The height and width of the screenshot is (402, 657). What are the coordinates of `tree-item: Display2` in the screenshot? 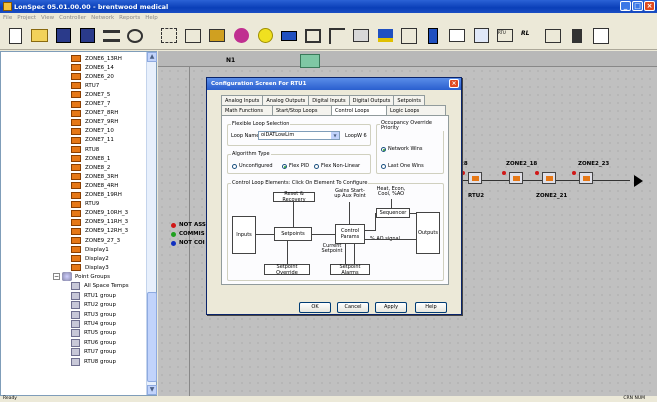 It's located at (90, 258).